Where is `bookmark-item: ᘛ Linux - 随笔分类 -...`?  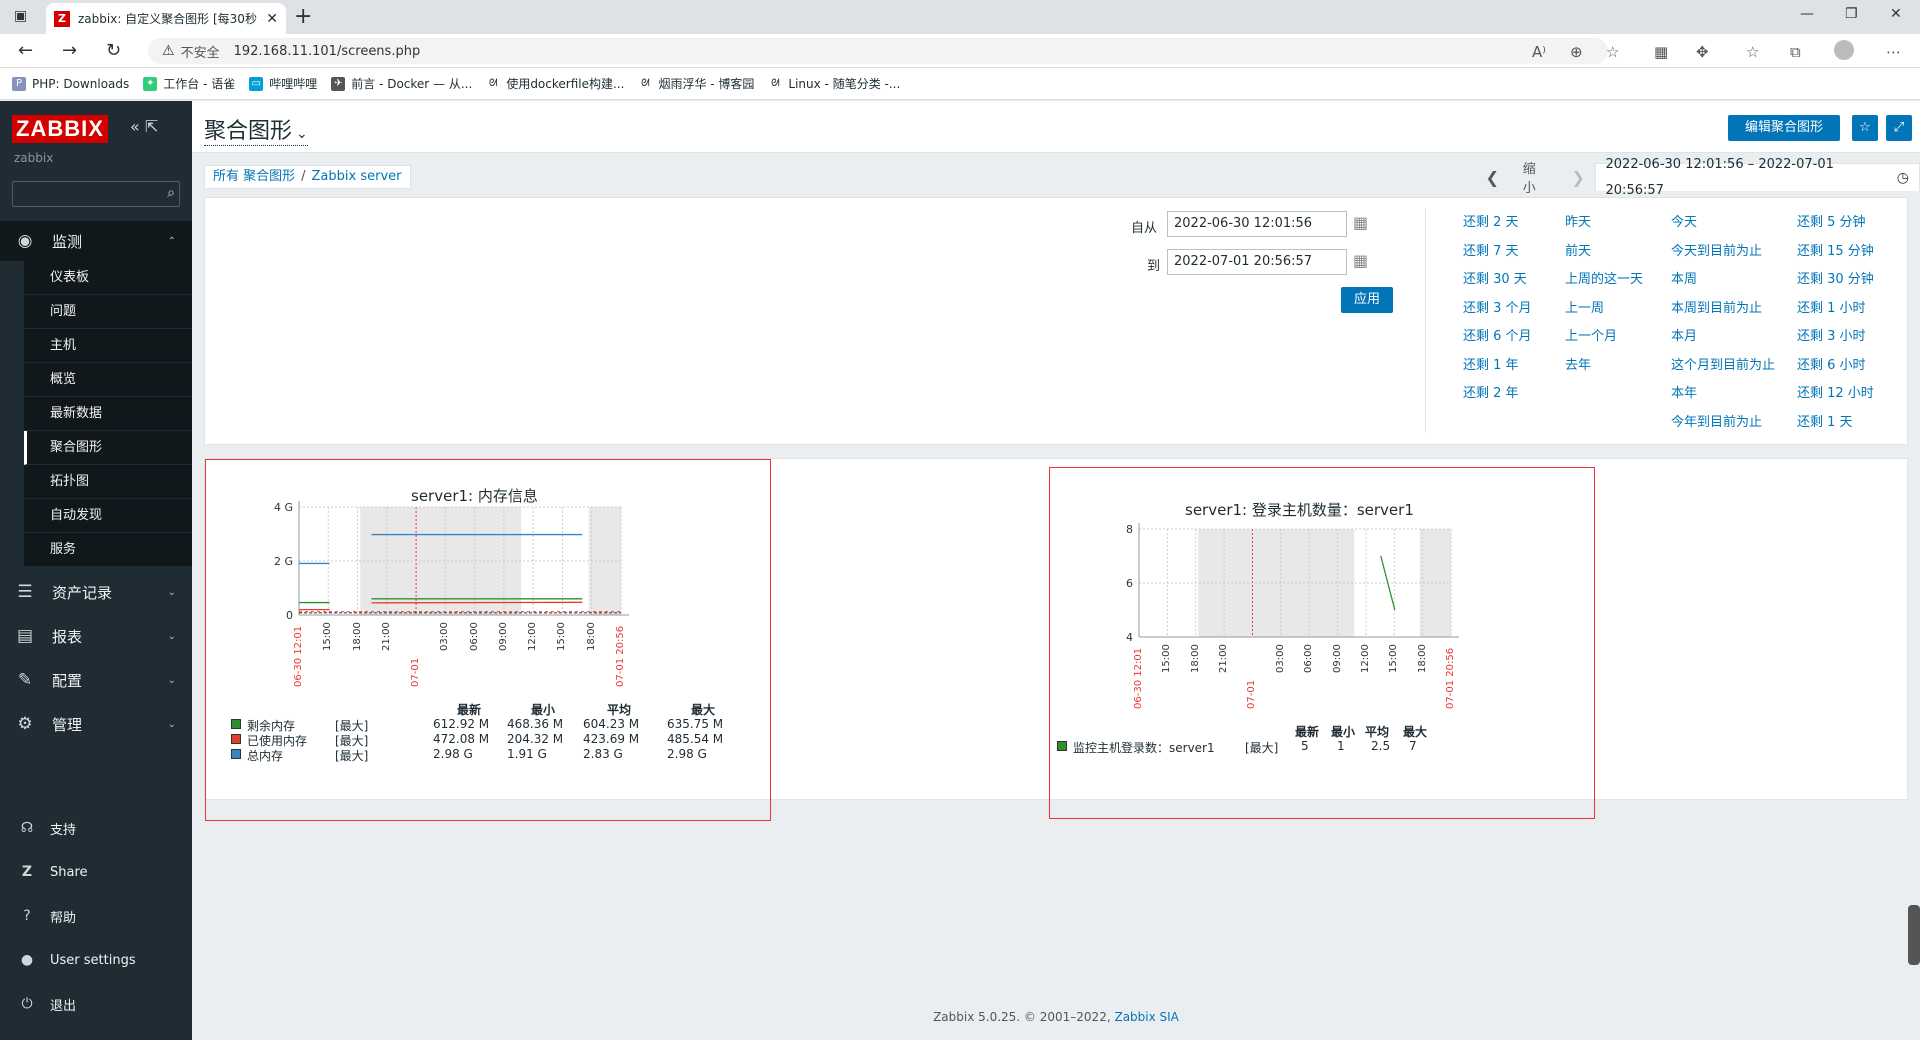 bookmark-item: ᘛ Linux - 随笔分类 -... is located at coordinates (834, 83).